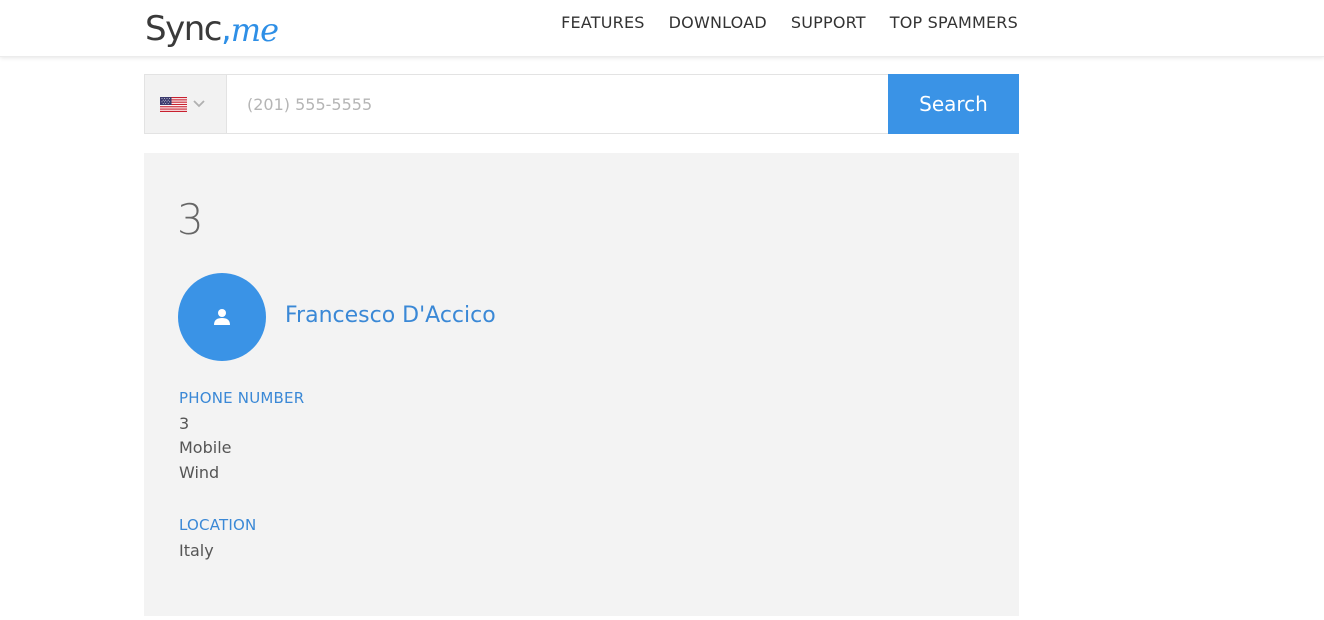  I want to click on logo-comma-text: ,, so click(226, 29).